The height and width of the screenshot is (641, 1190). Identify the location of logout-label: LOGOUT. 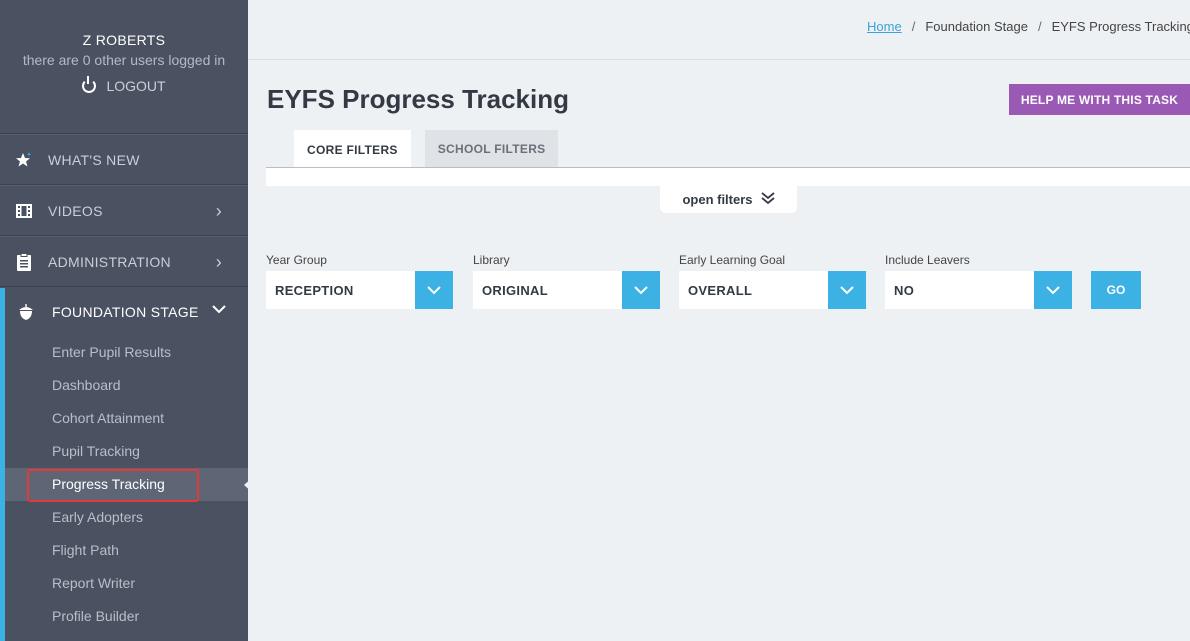
(136, 86).